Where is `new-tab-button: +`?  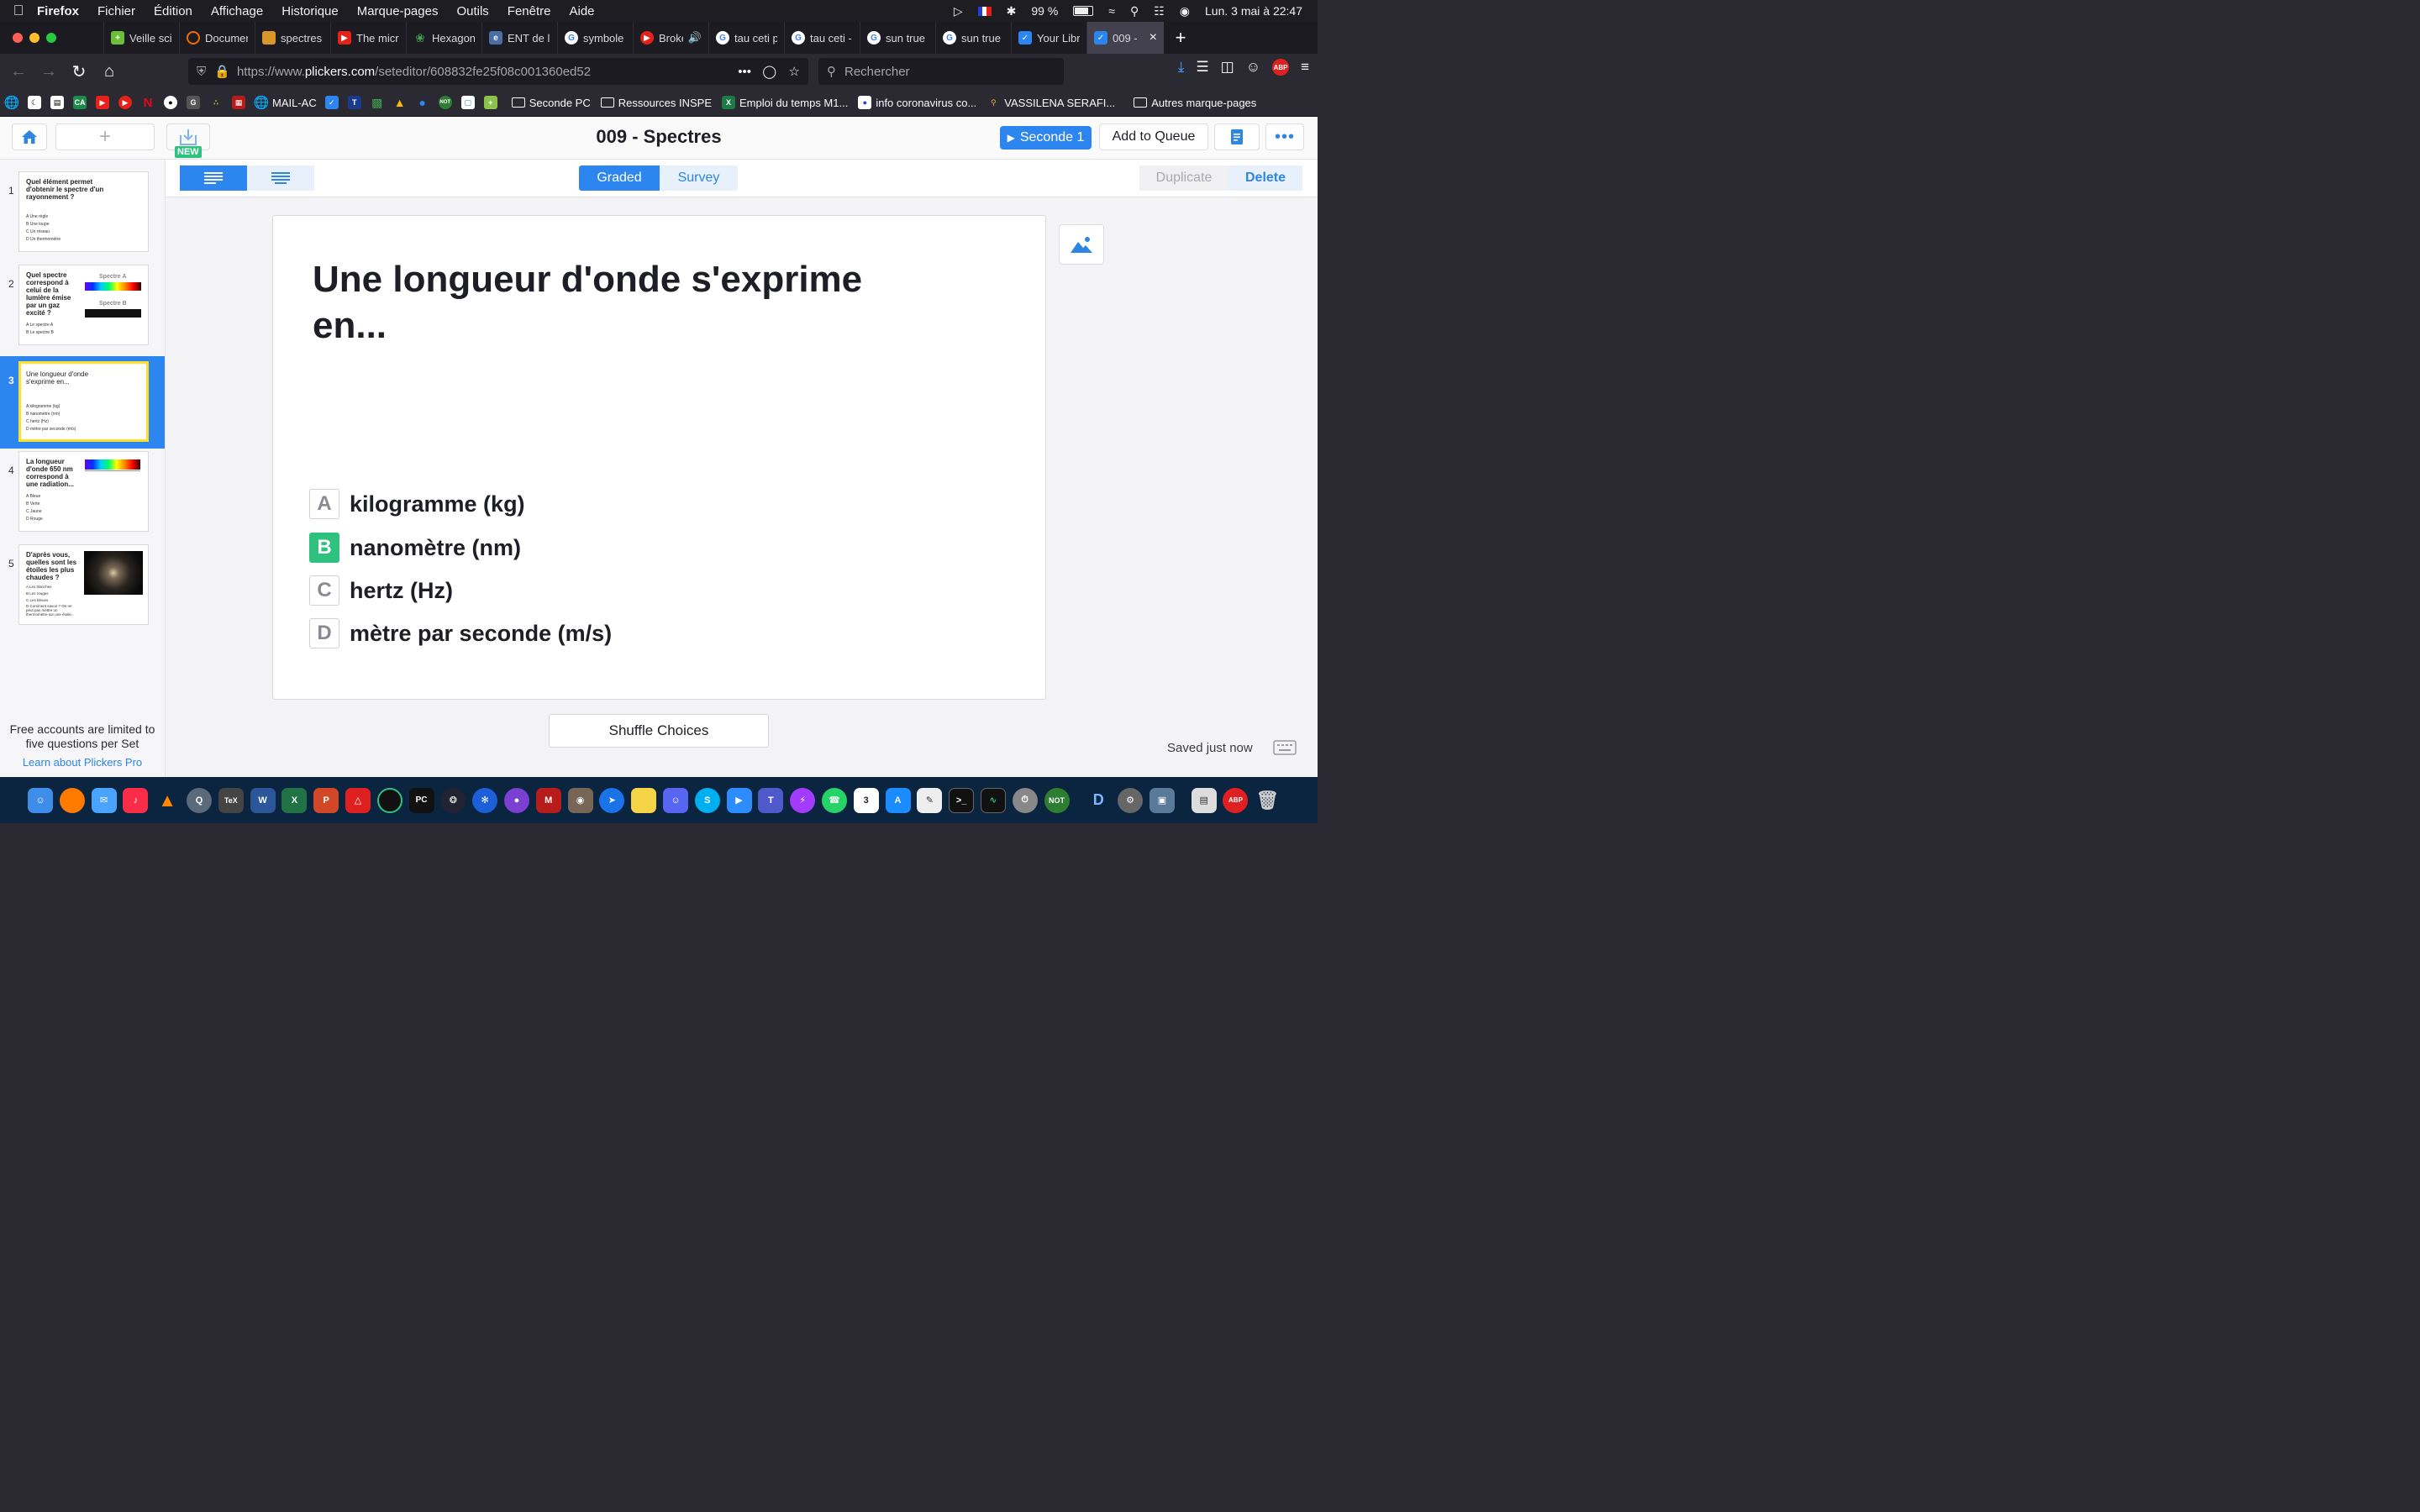
new-tab-button: + is located at coordinates (1180, 38).